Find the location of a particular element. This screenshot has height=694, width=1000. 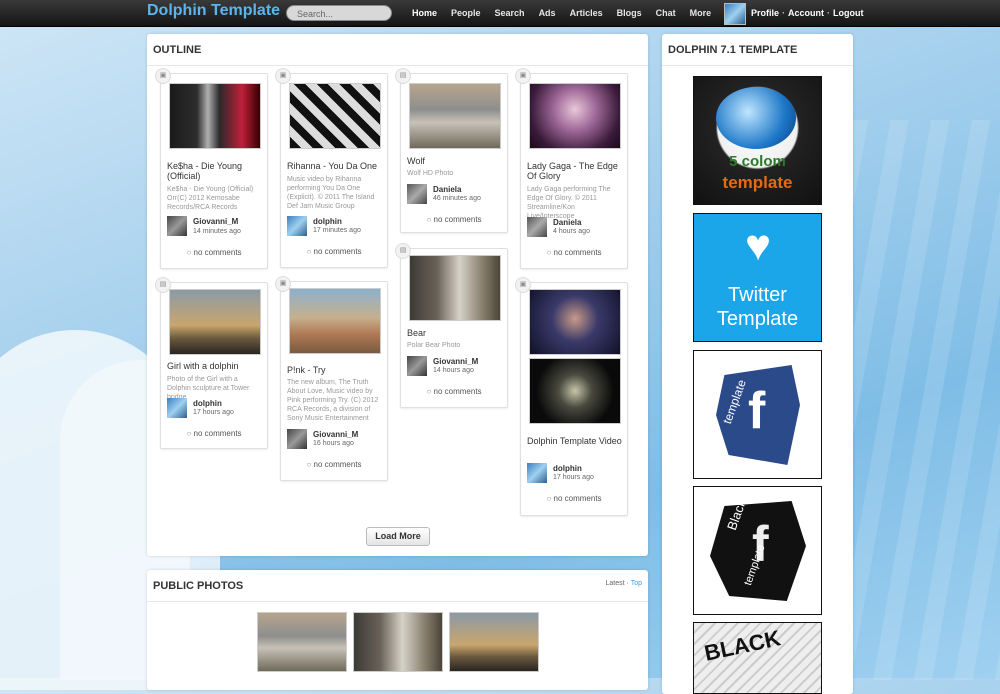

post-time: 16 hours ago is located at coordinates (333, 443).